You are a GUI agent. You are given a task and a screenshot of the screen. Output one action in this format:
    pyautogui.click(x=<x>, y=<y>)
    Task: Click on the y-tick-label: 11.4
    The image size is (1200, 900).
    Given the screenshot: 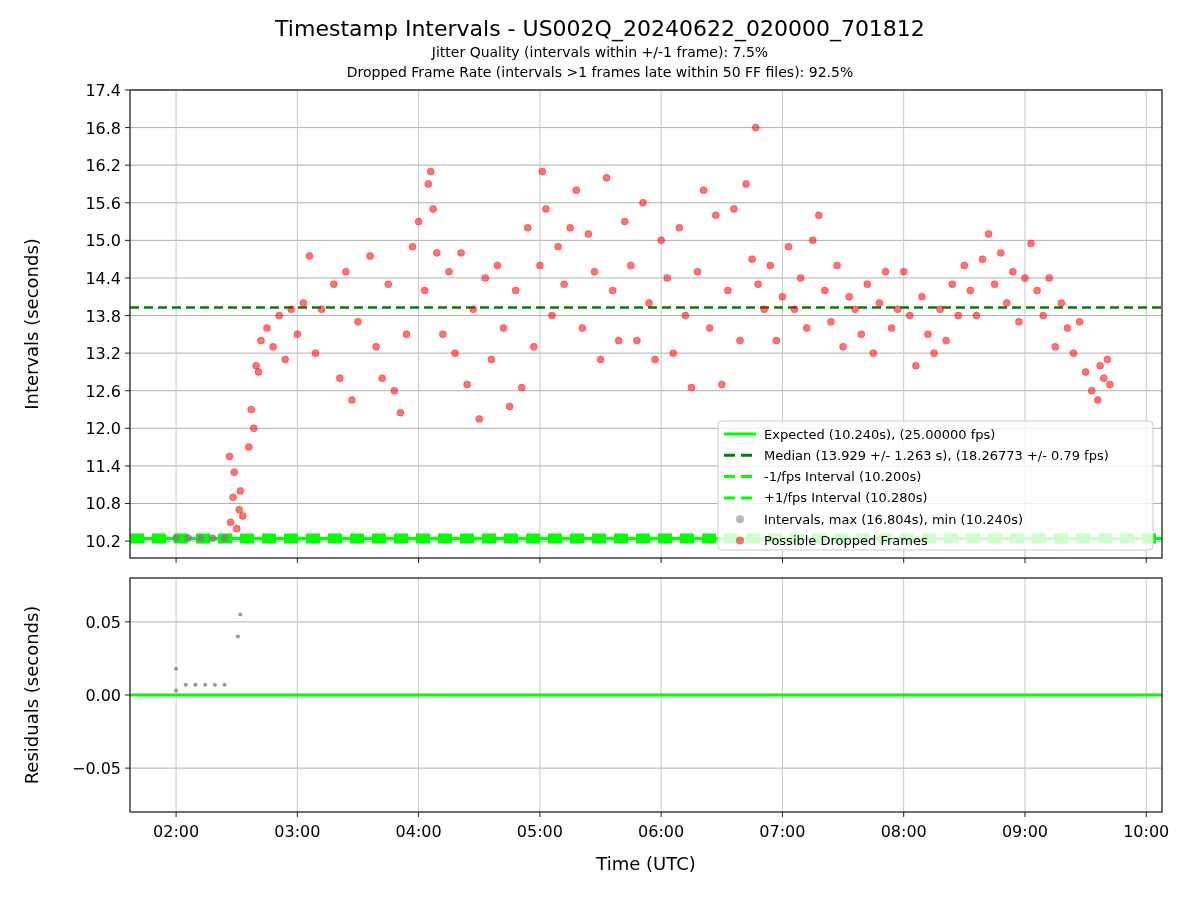 What is the action you would take?
    pyautogui.click(x=103, y=466)
    